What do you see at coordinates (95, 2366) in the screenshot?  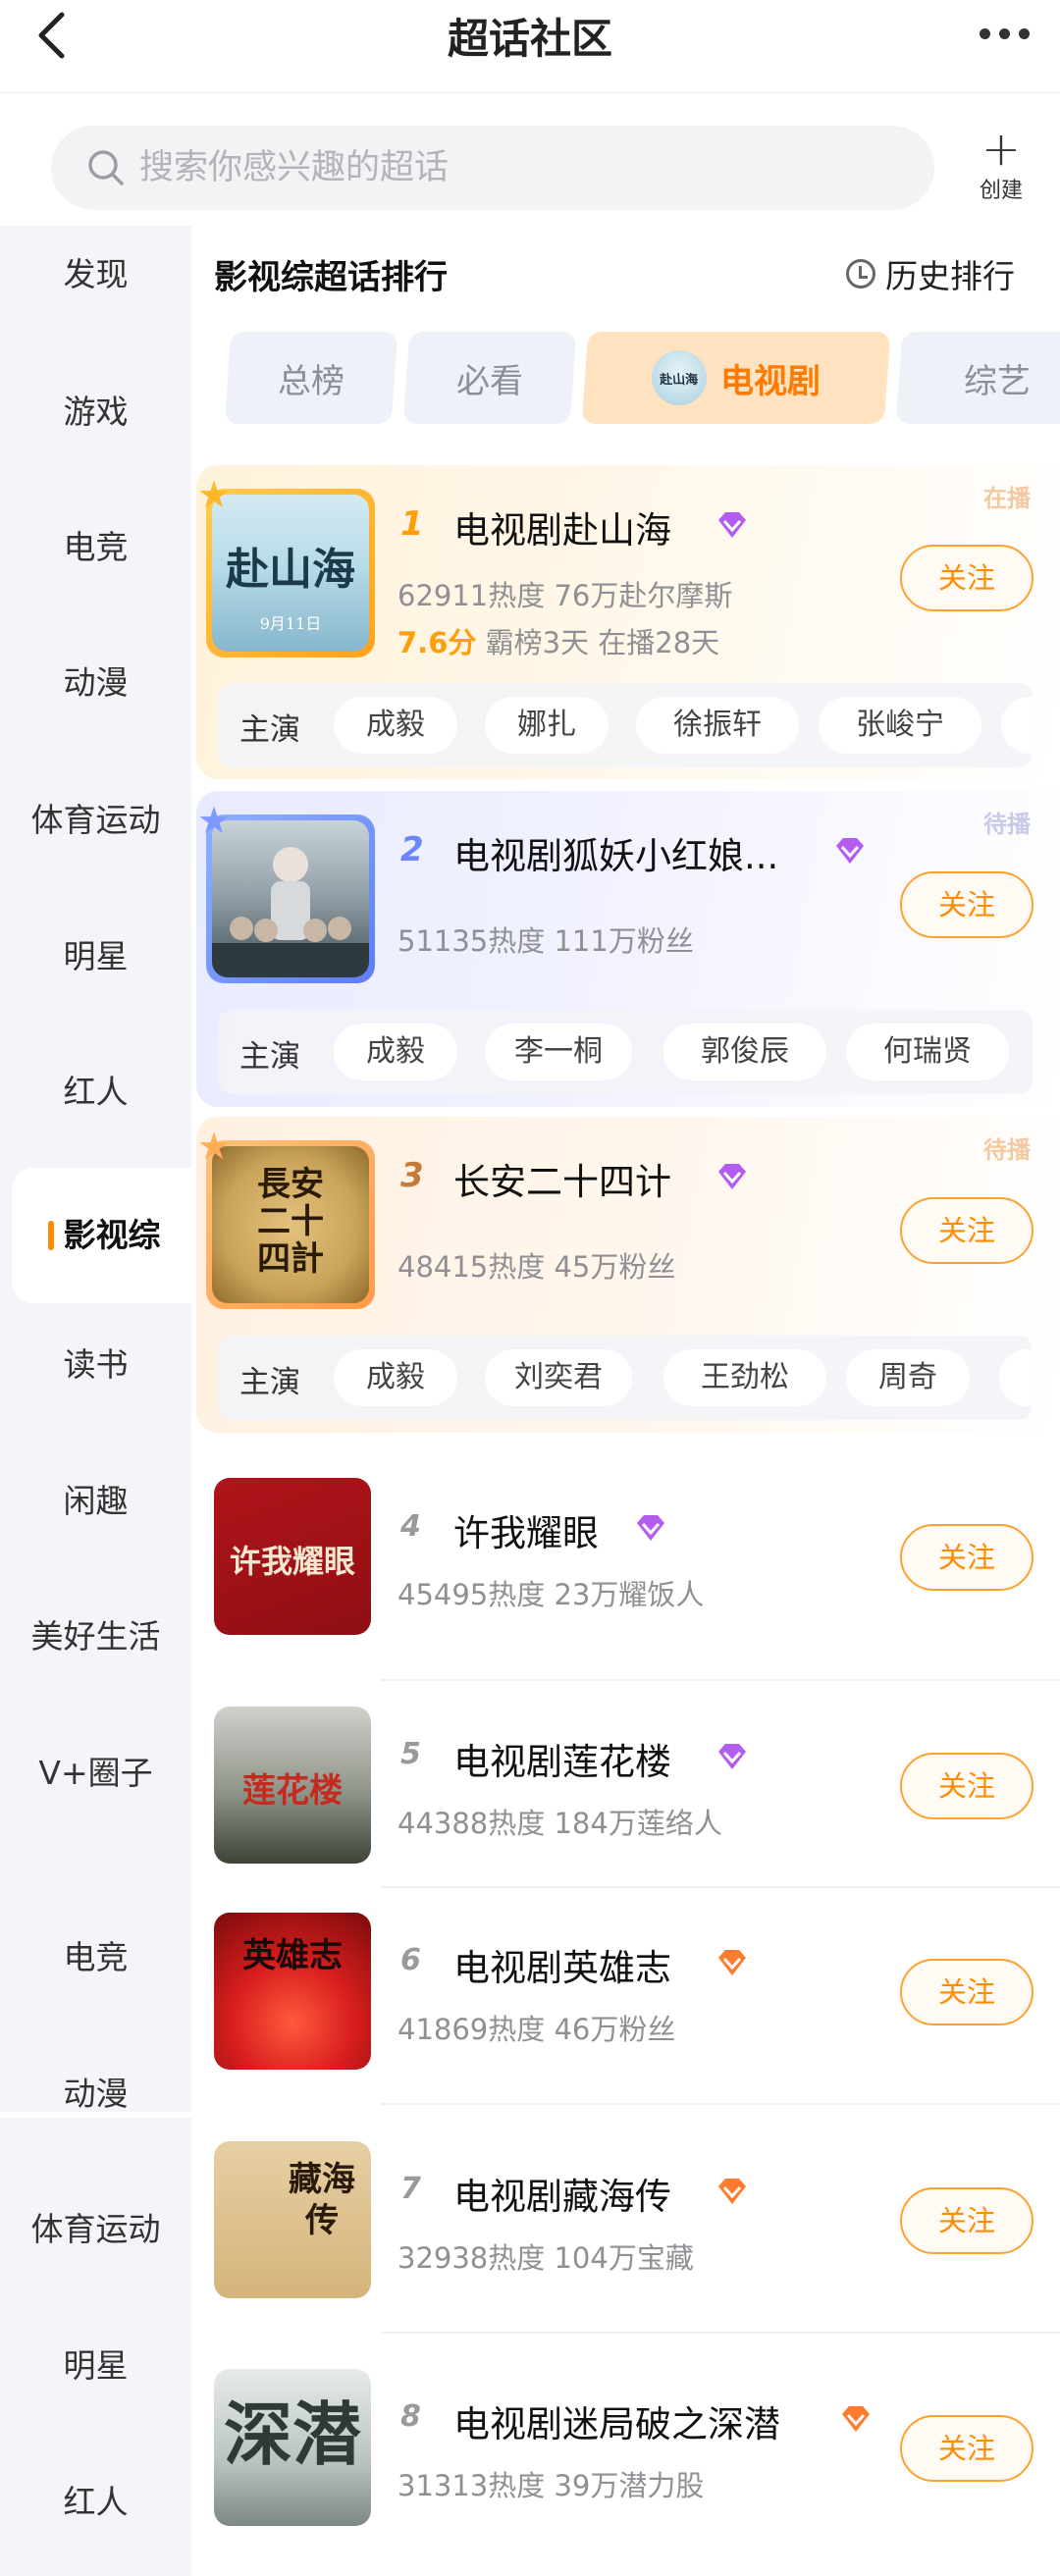 I see `sidebar-item-stars-2: 明星` at bounding box center [95, 2366].